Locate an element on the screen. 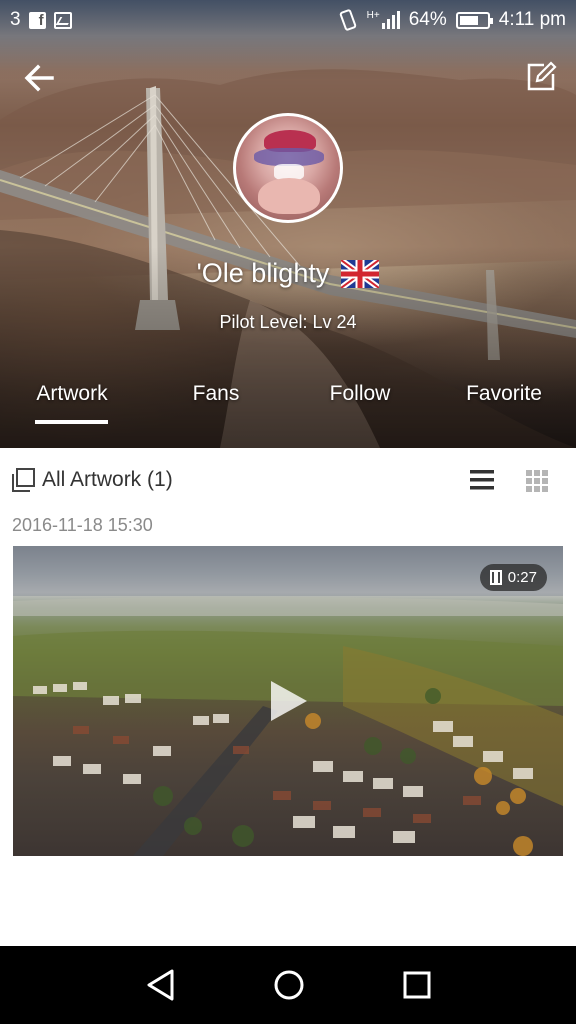 This screenshot has width=576, height=1024. status-bar-right: H+ 64% 4:11 pm is located at coordinates (452, 20).